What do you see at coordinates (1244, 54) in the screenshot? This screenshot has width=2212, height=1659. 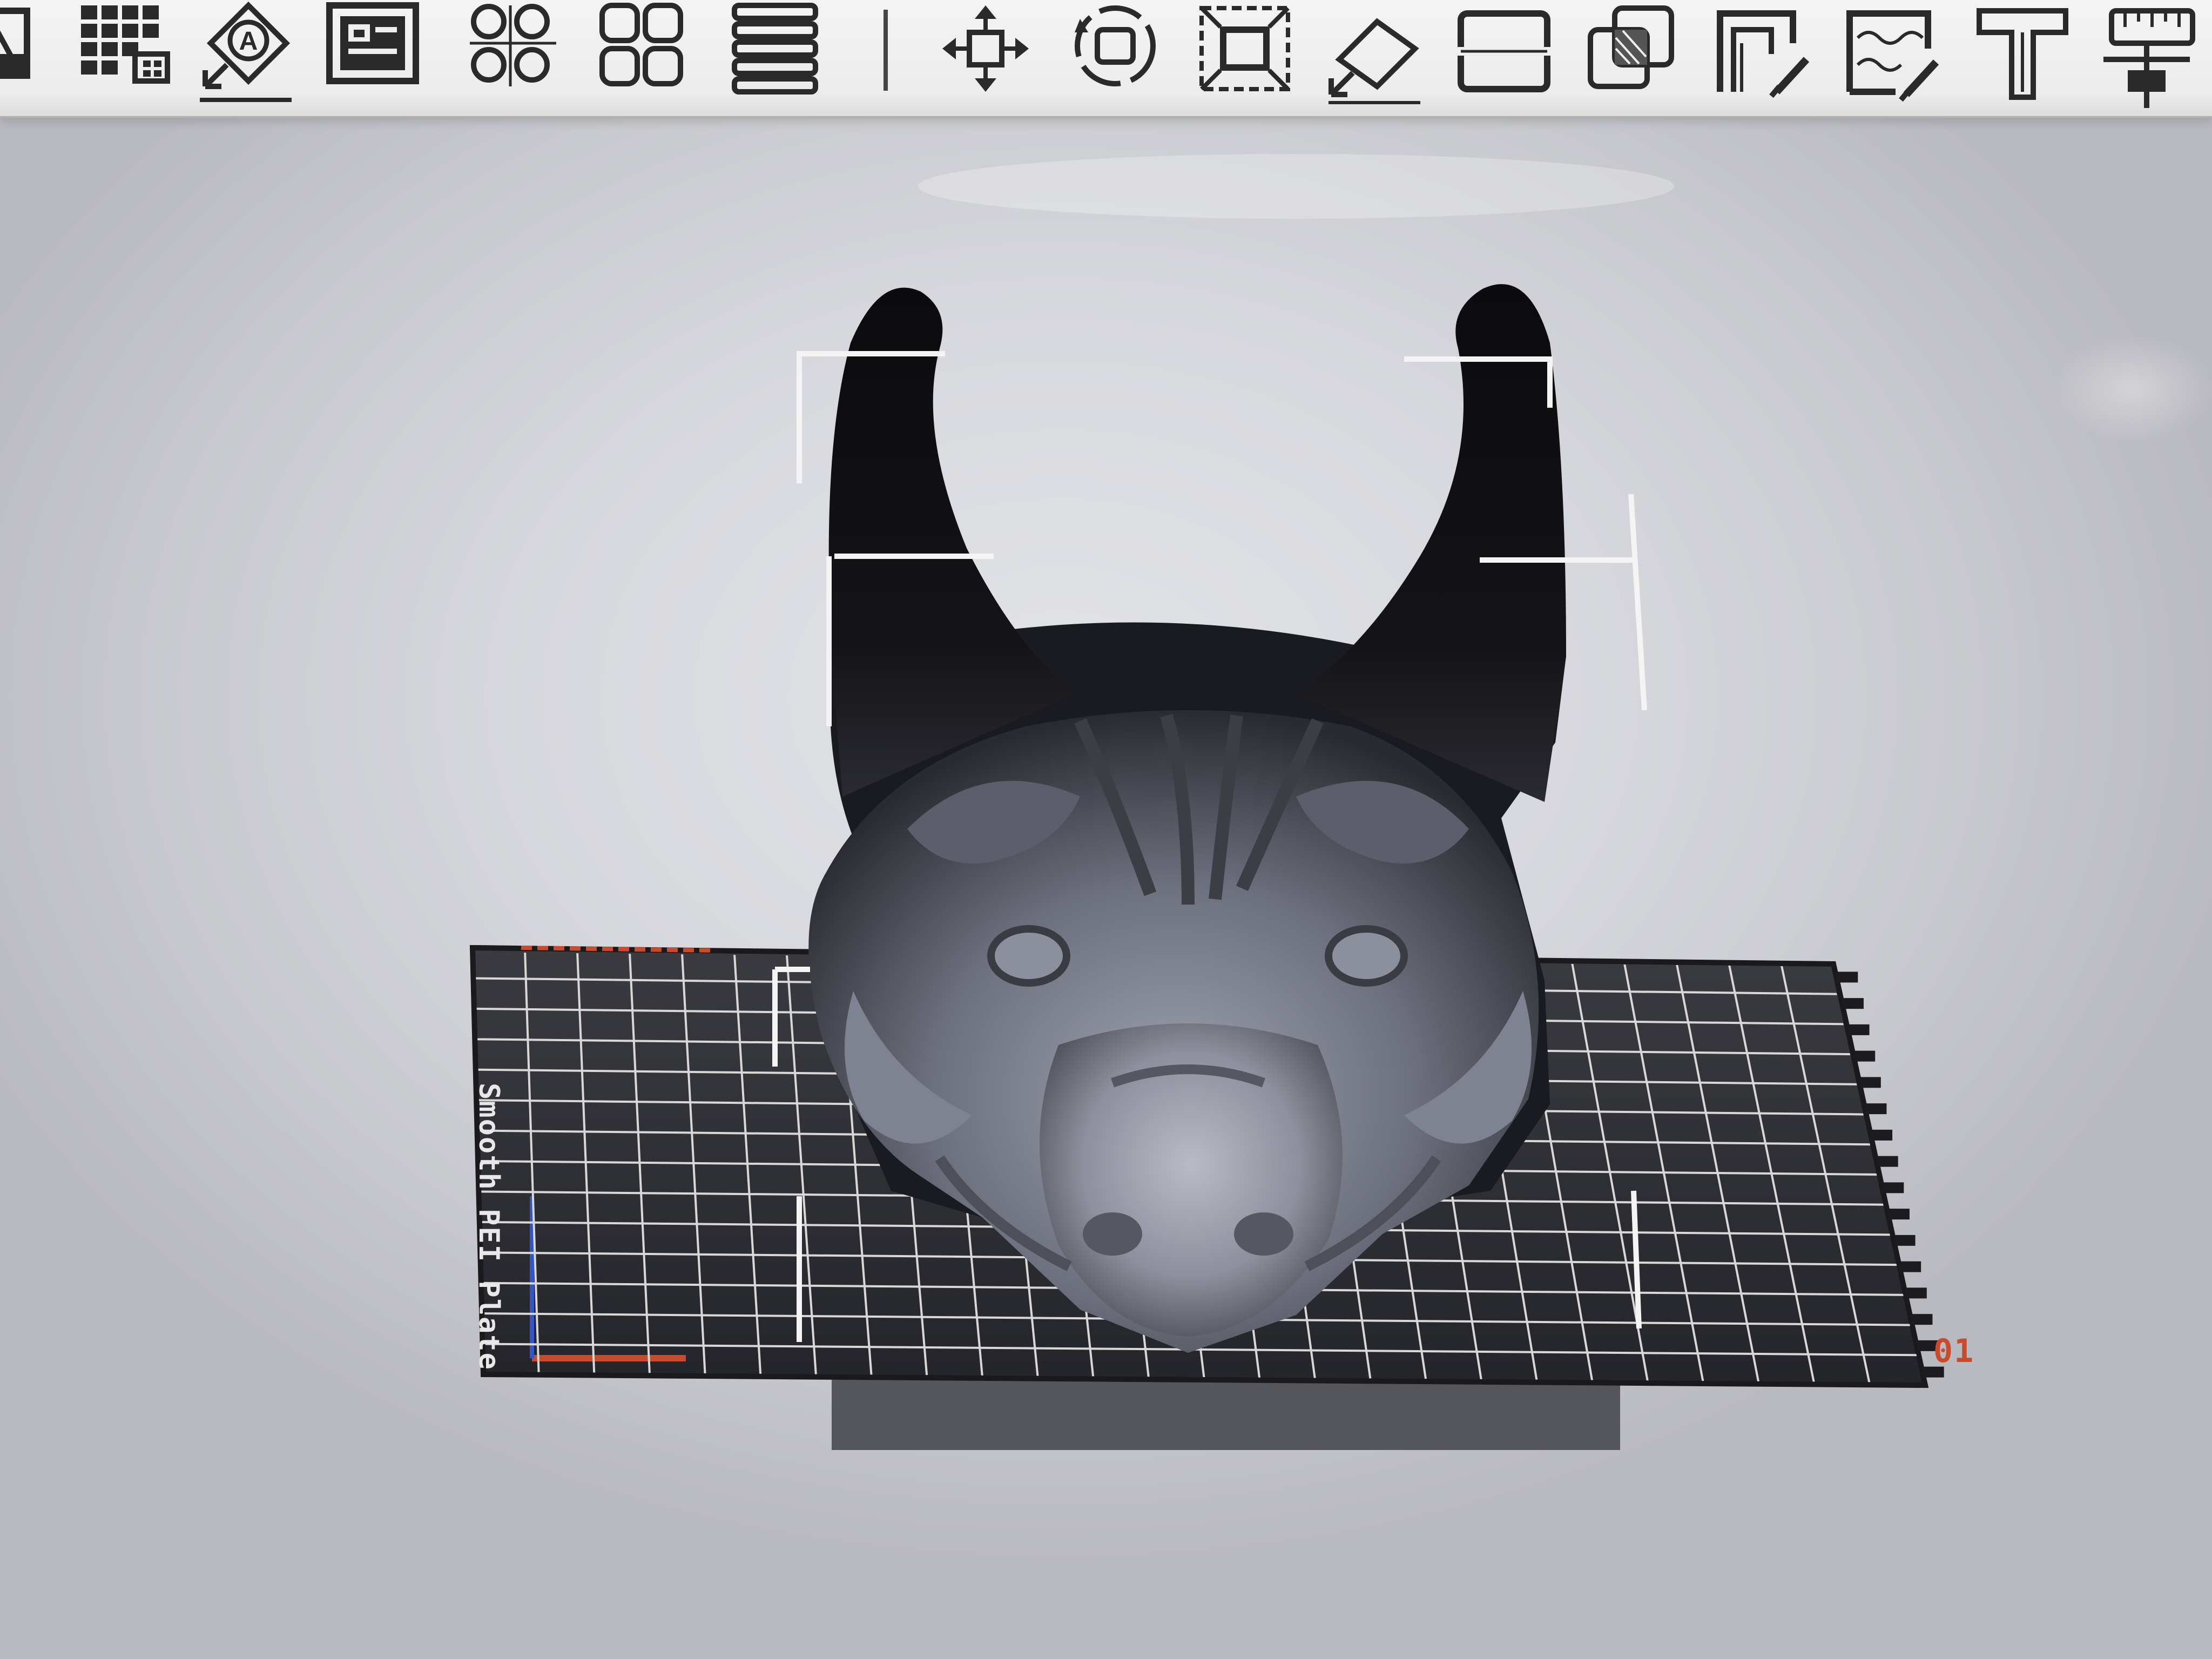 I see `scale-icon` at bounding box center [1244, 54].